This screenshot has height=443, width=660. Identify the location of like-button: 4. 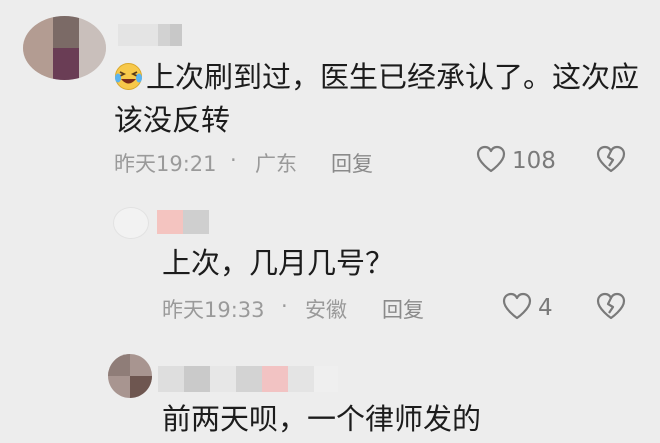
(527, 308).